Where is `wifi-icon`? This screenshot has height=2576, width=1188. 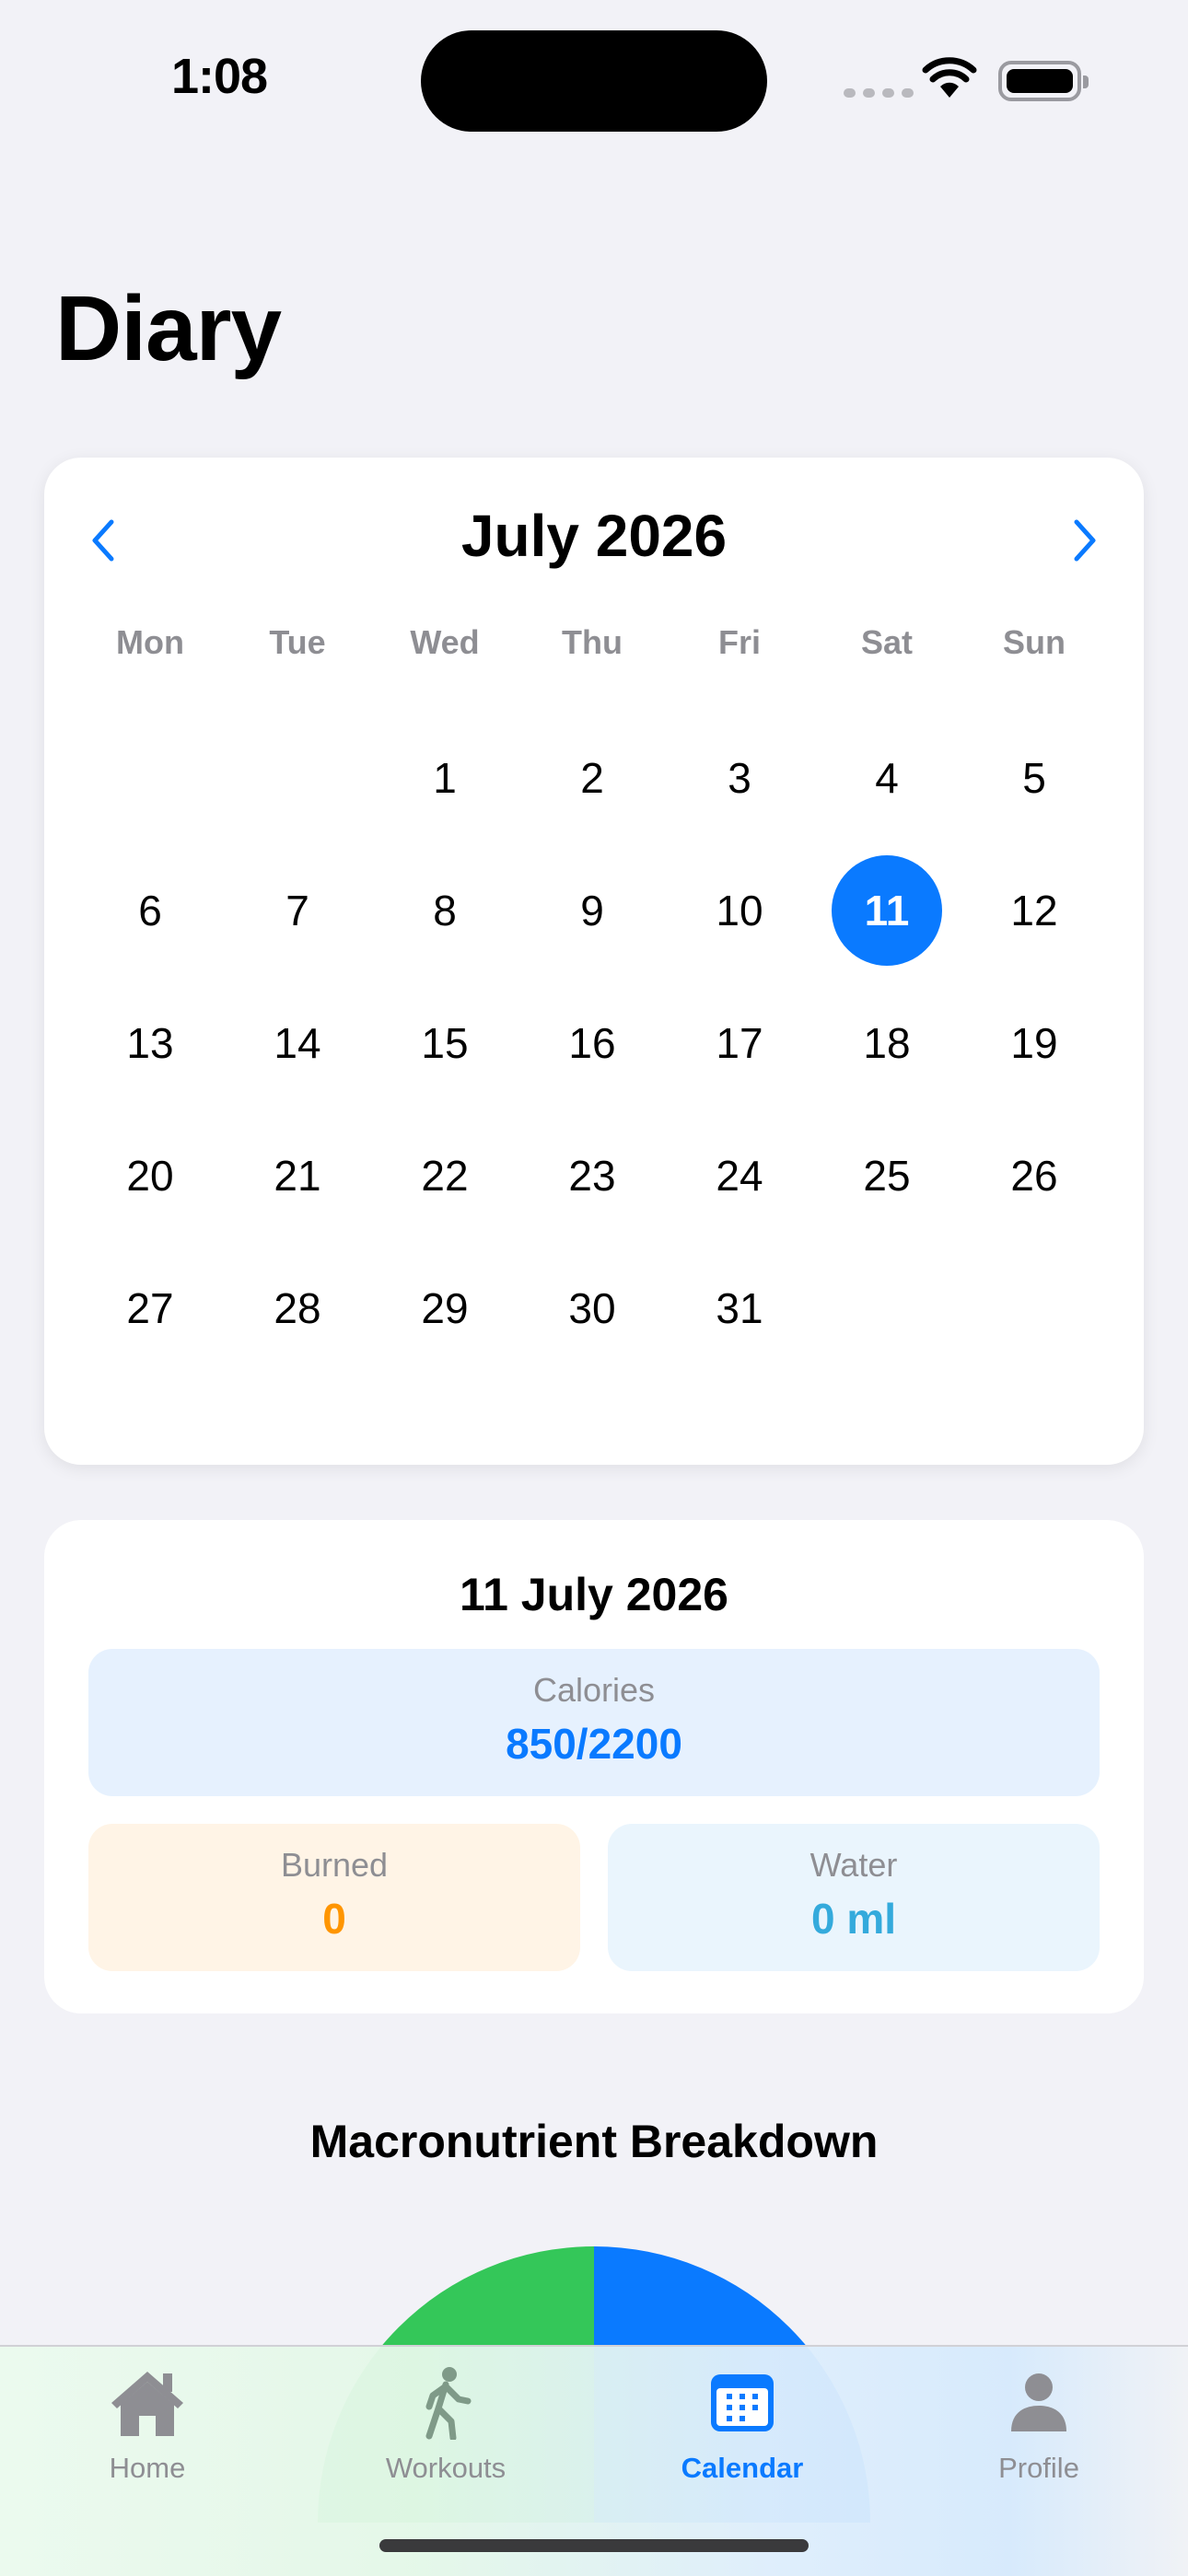 wifi-icon is located at coordinates (949, 77).